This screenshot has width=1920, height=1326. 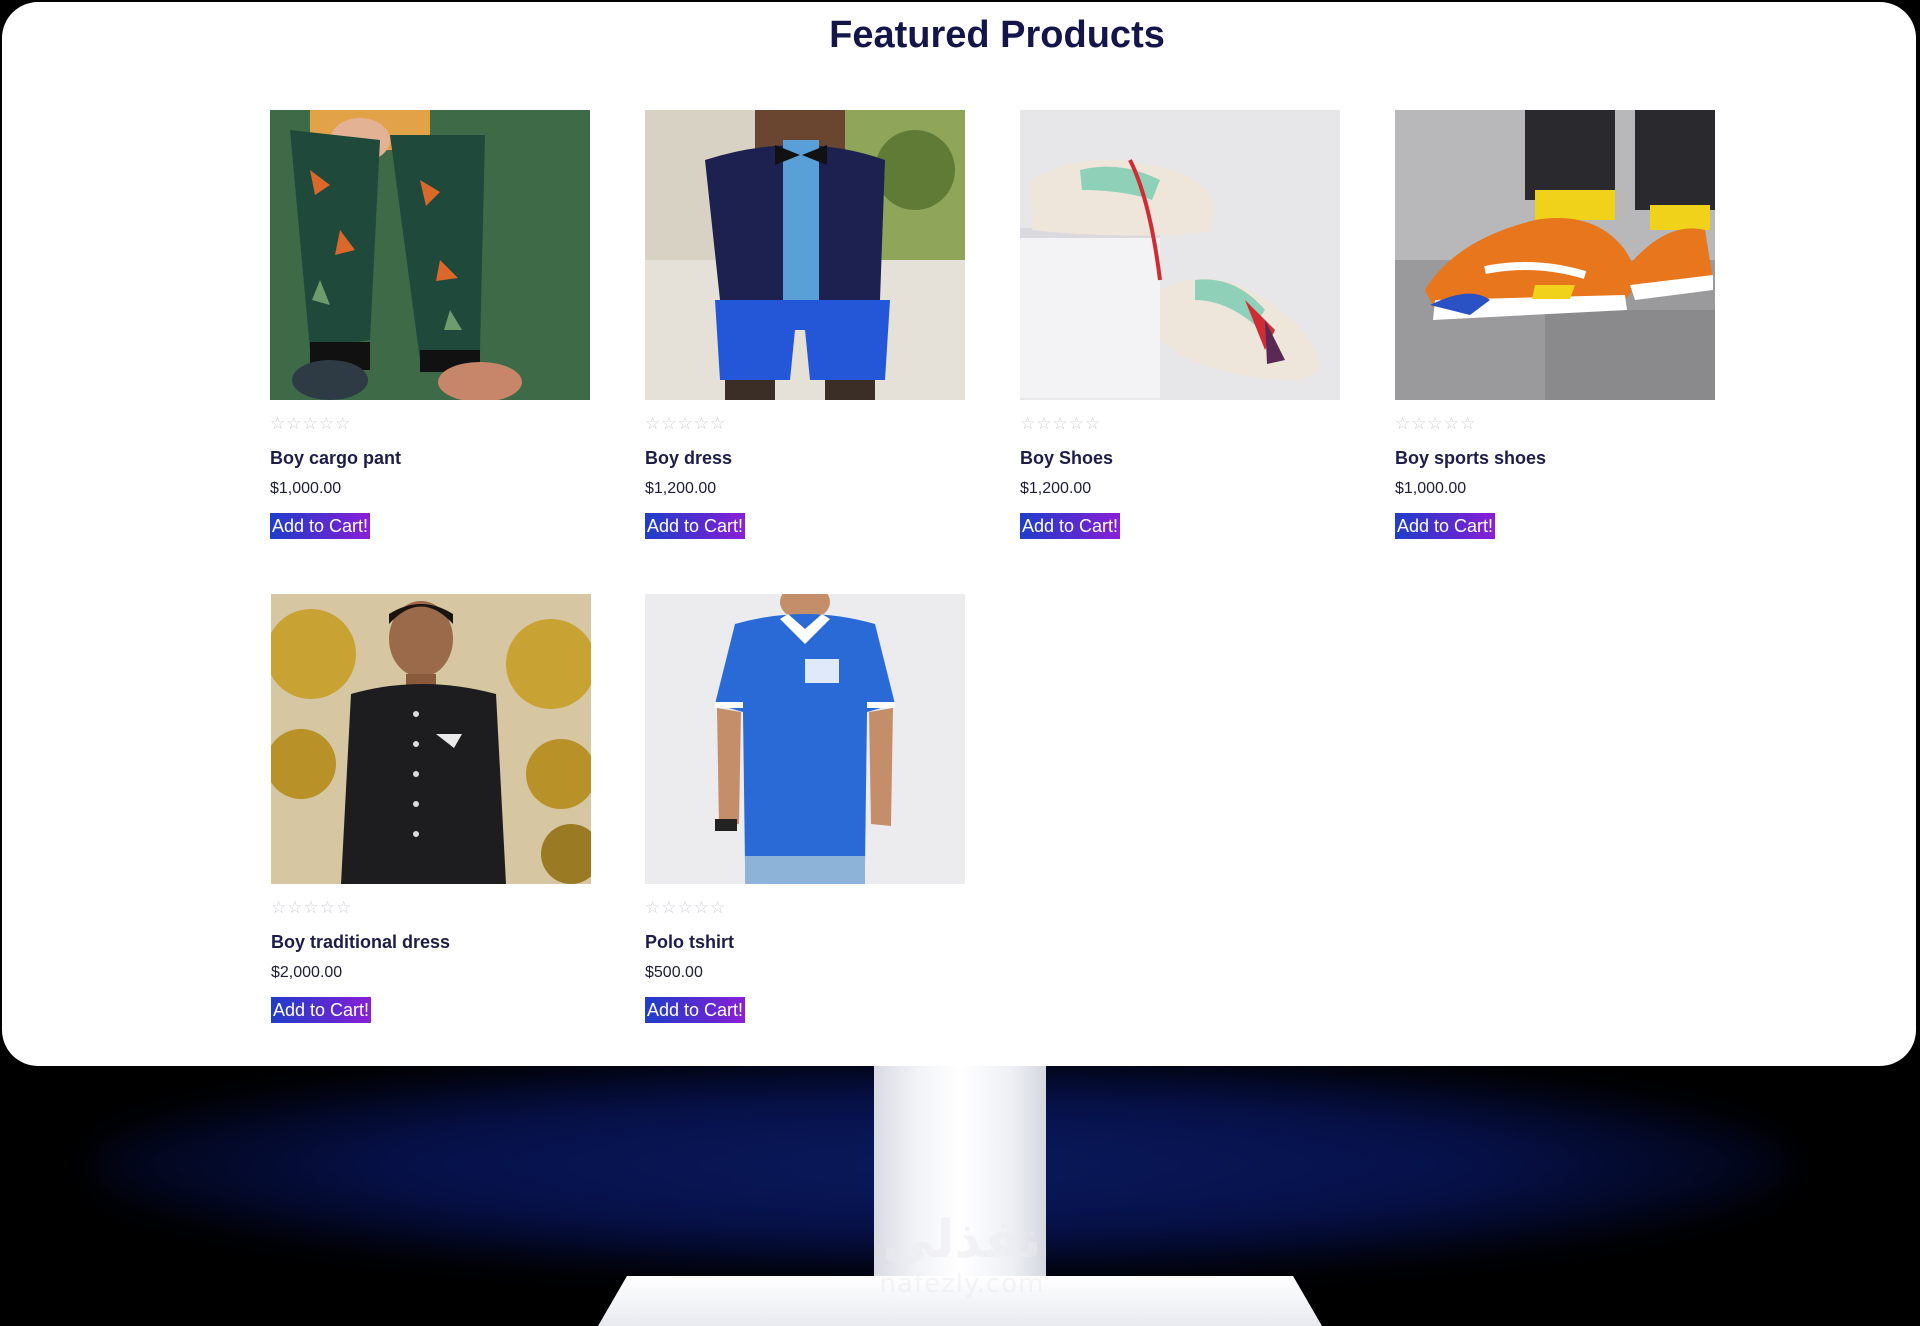 What do you see at coordinates (1555, 255) in the screenshot?
I see `sports-shoes-photo` at bounding box center [1555, 255].